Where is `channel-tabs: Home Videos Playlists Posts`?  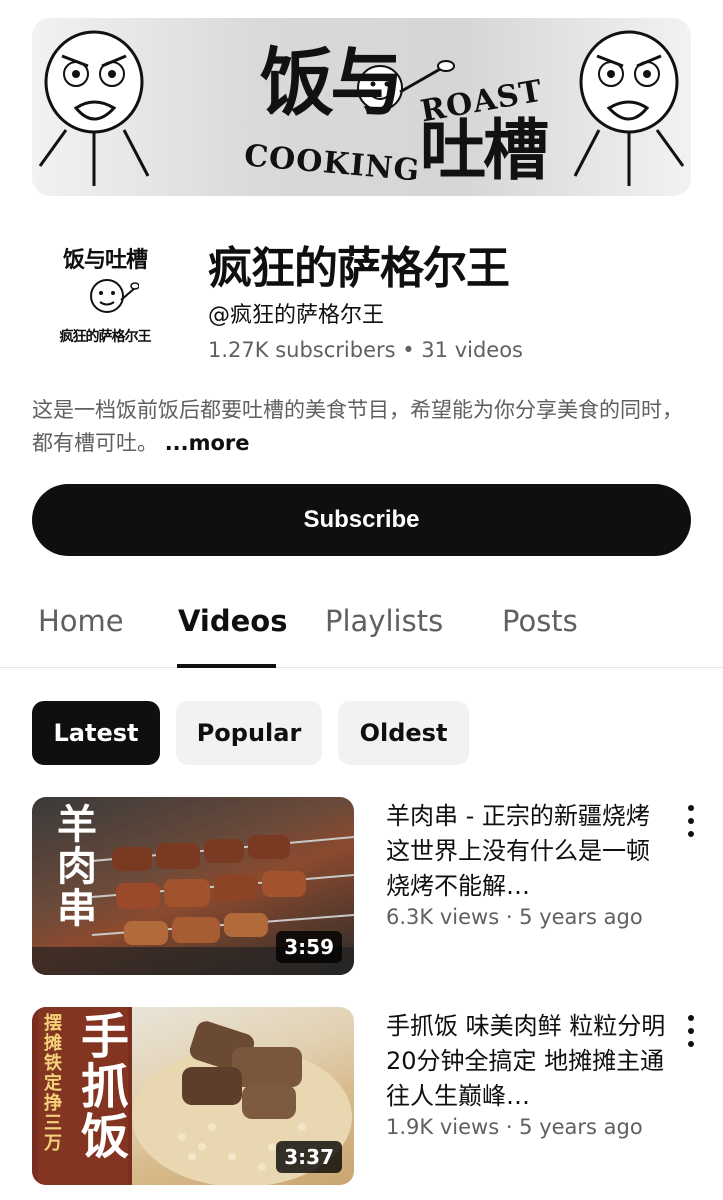
channel-tabs: Home Videos Playlists Posts is located at coordinates (361, 627).